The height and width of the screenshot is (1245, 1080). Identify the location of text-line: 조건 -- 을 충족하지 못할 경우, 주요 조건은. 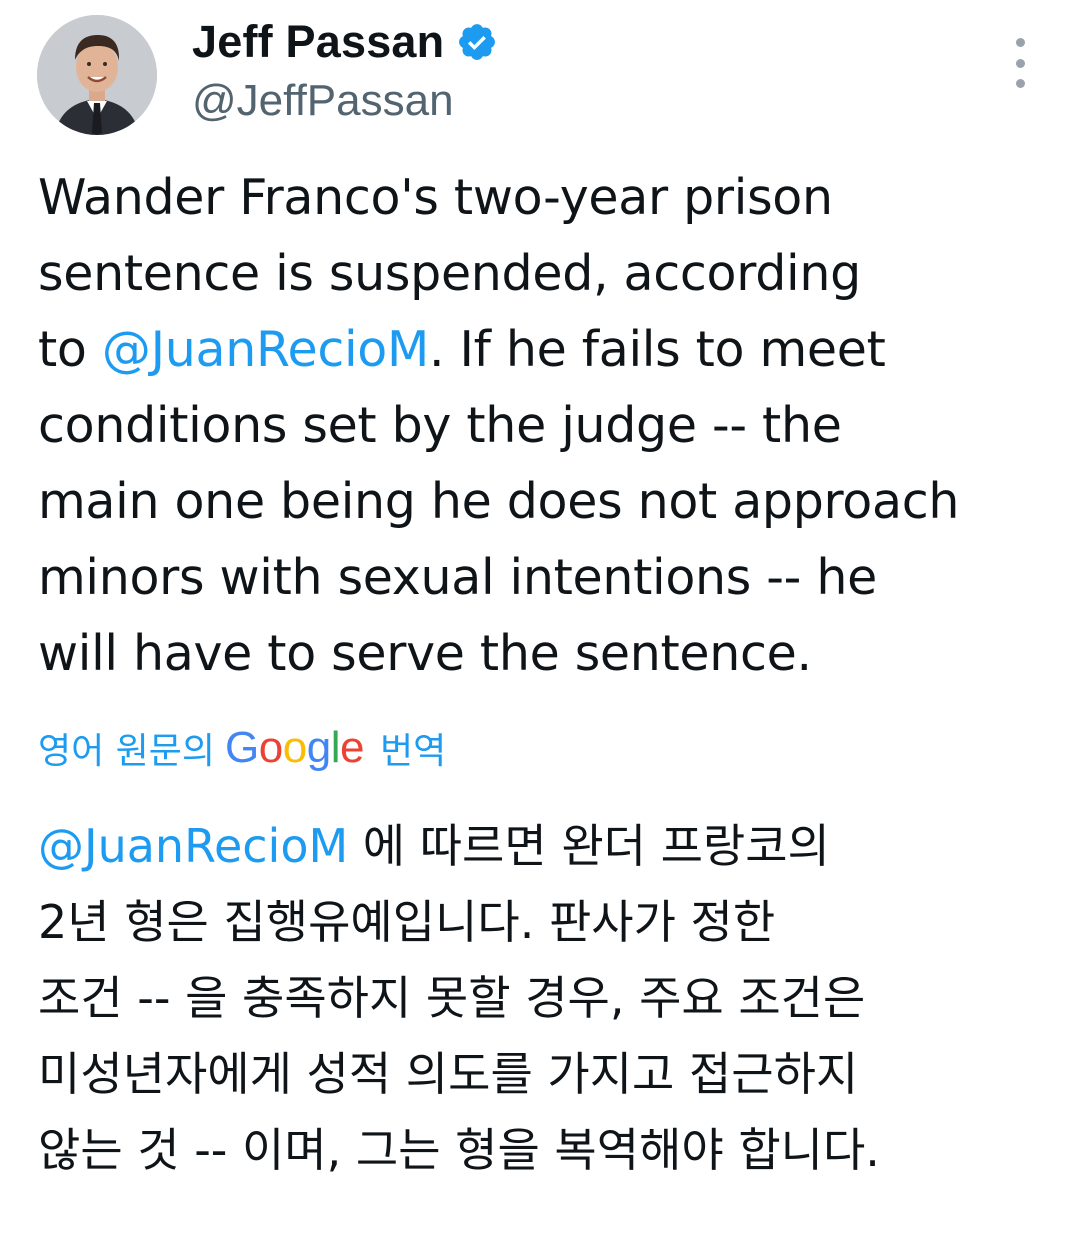
(548, 998).